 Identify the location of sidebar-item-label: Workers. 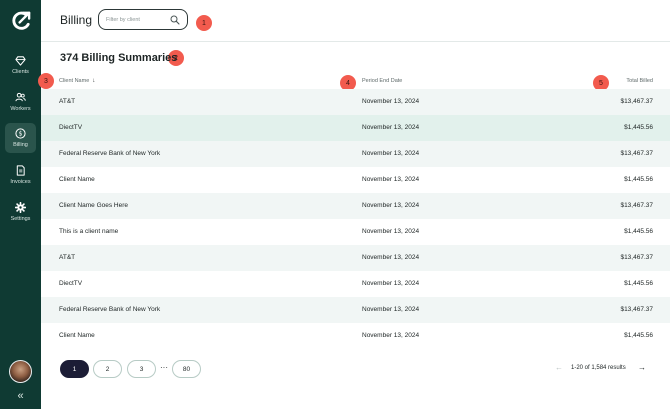
(20, 109).